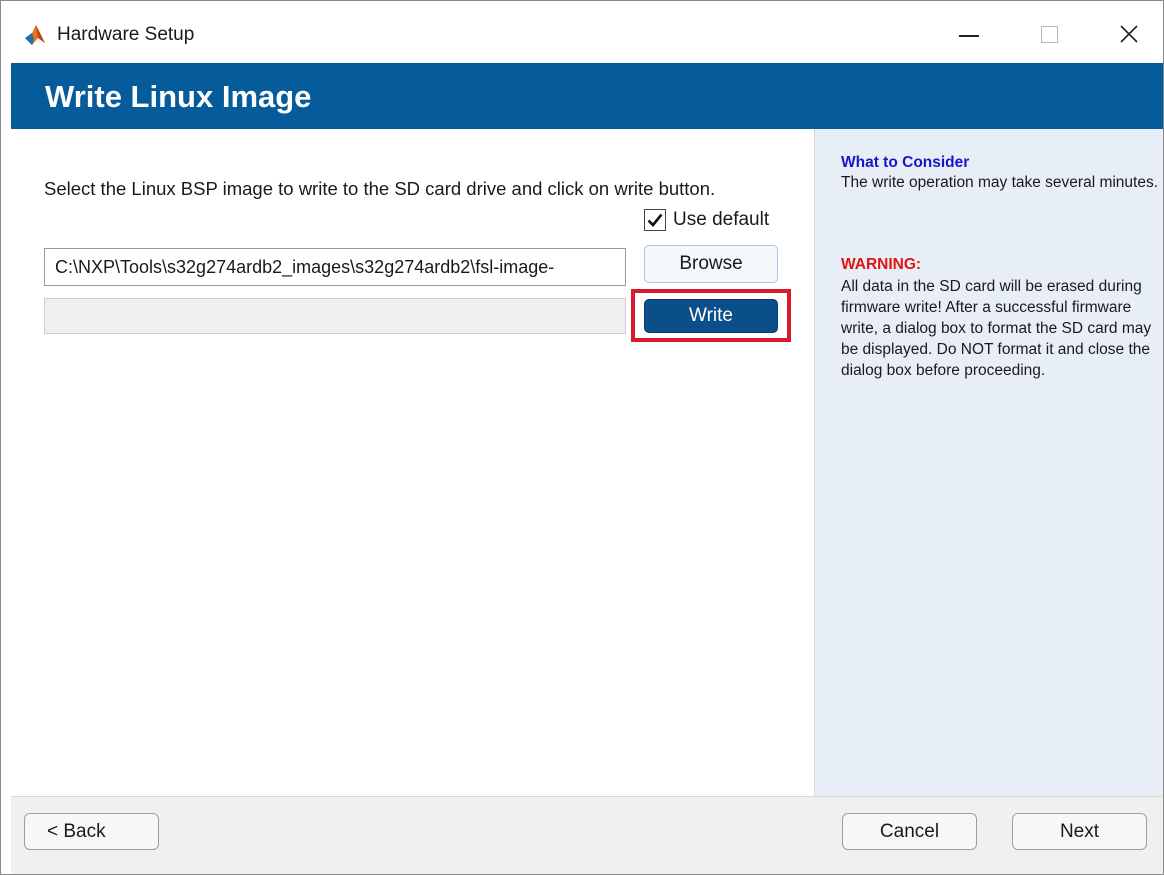 The height and width of the screenshot is (875, 1164). What do you see at coordinates (587, 835) in the screenshot?
I see `footer-bar: < Back Cancel Next` at bounding box center [587, 835].